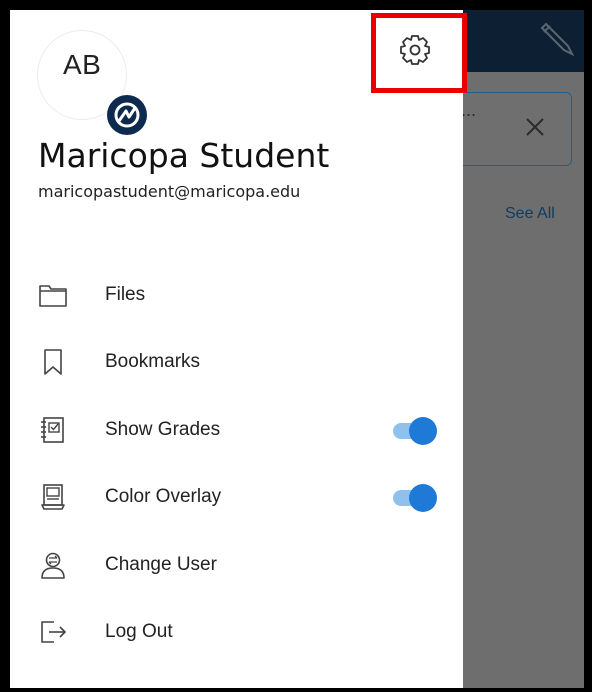 This screenshot has width=592, height=692. I want to click on folder-icon, so click(53, 296).